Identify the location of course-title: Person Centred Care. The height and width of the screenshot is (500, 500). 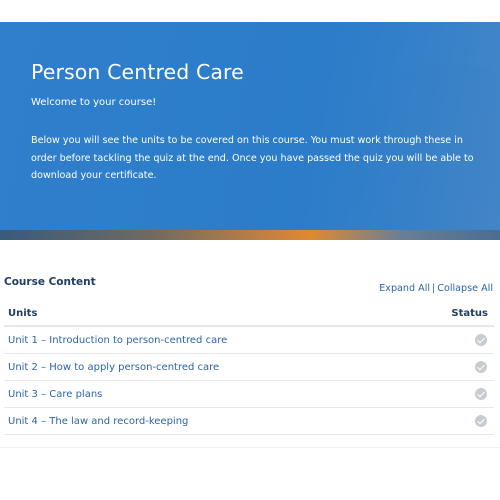
(137, 72).